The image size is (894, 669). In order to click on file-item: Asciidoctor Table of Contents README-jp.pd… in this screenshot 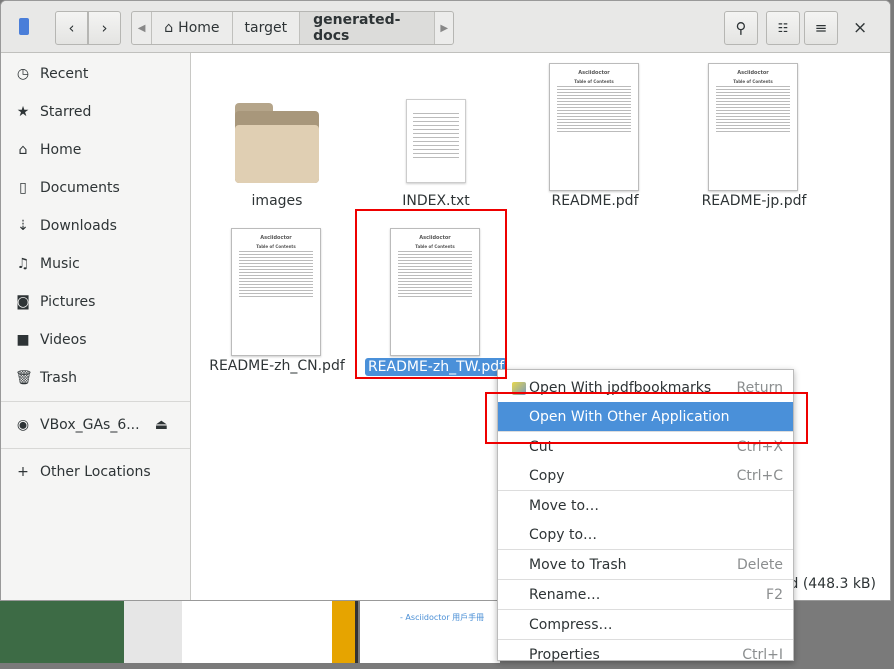, I will do `click(754, 138)`.